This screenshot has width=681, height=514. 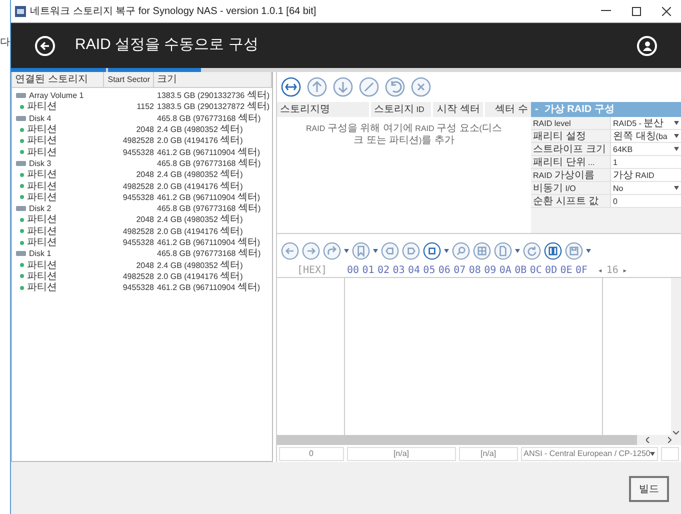 I want to click on maximize-icon, so click(x=636, y=11).